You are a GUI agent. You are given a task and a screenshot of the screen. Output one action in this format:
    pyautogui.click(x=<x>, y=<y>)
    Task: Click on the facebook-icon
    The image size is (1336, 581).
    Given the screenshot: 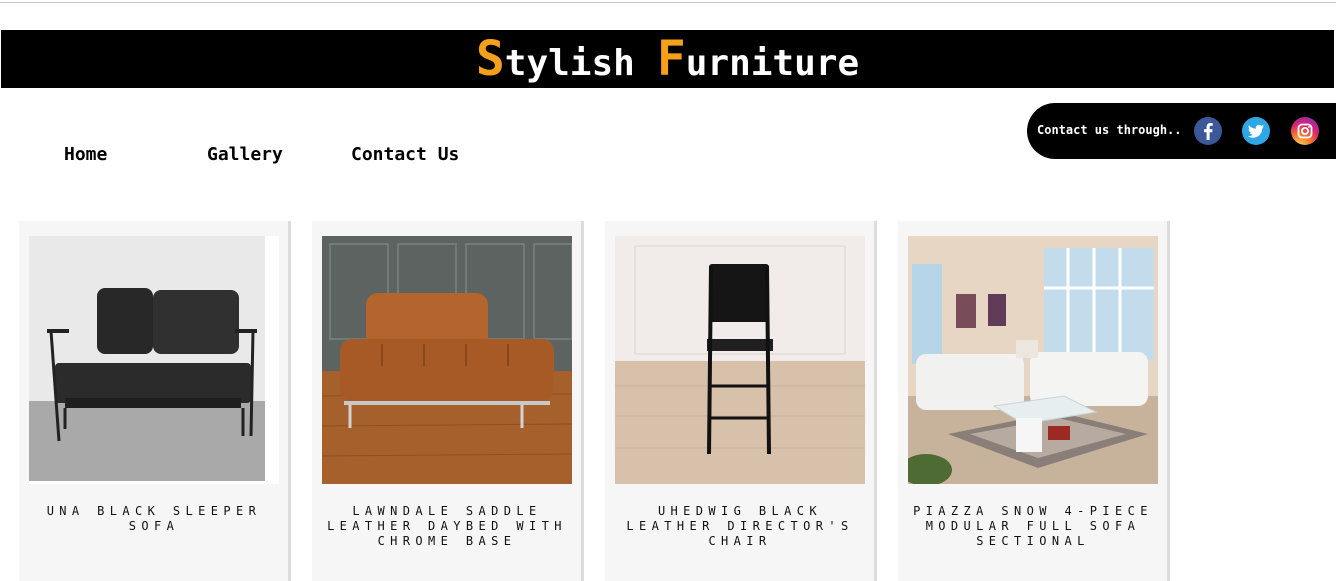 What is the action you would take?
    pyautogui.click(x=1208, y=131)
    